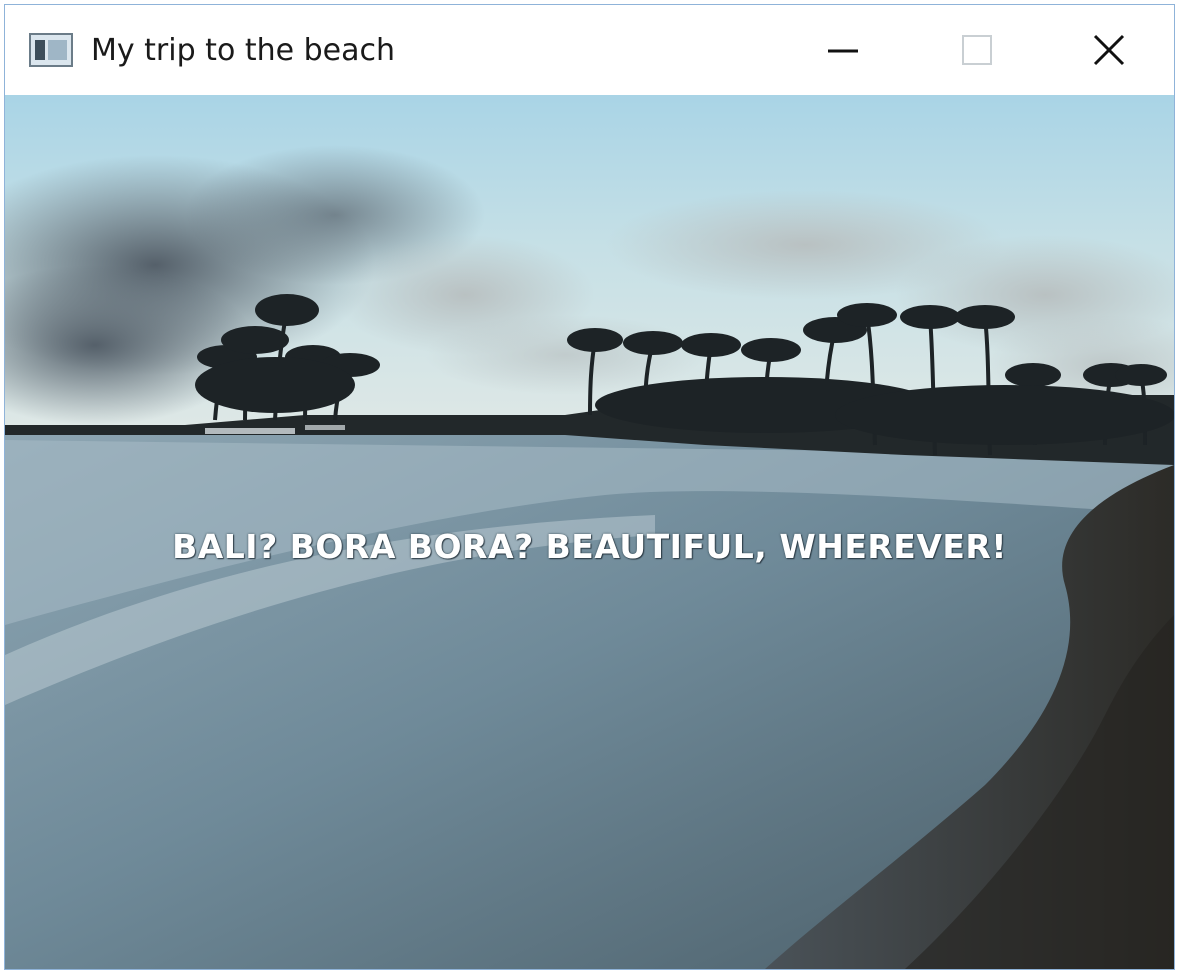 This screenshot has height=976, width=1181. I want to click on app-icon, so click(51, 50).